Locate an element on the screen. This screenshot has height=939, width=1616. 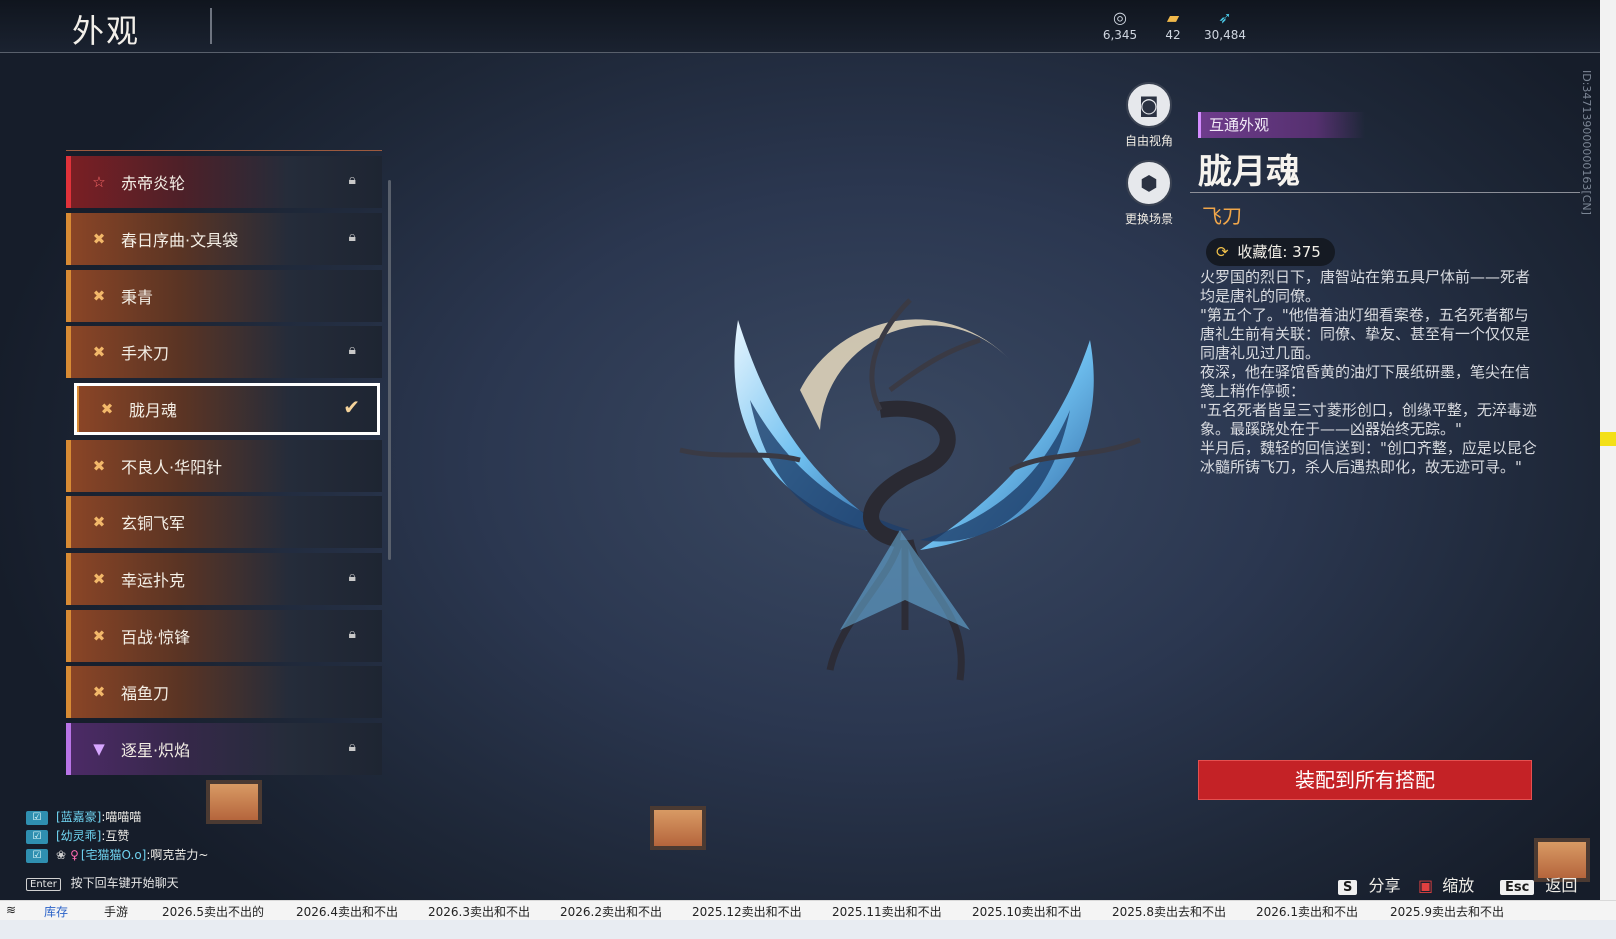
zoom-label: 缩放 is located at coordinates (1458, 885).